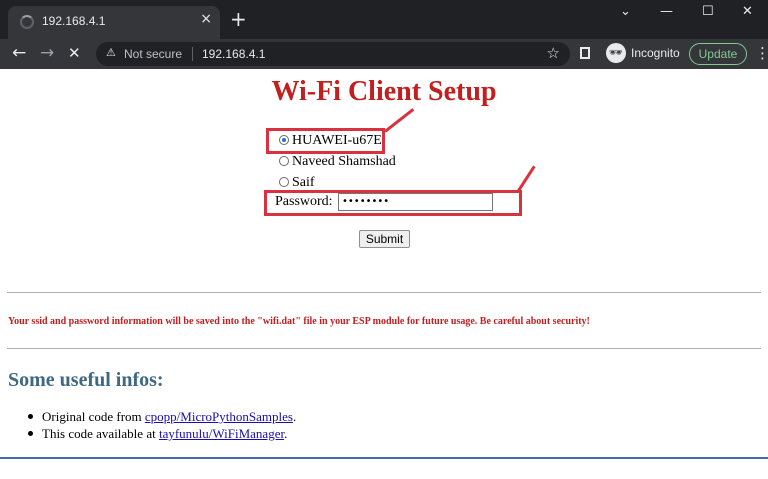 The height and width of the screenshot is (479, 768). Describe the element at coordinates (384, 239) in the screenshot. I see `submit-button: Submit` at that location.